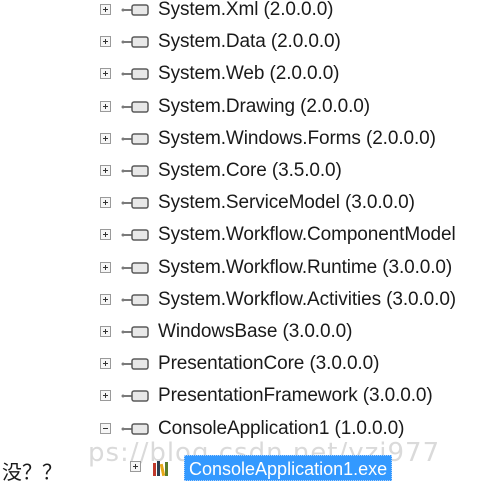 Image resolution: width=494 pixels, height=485 pixels. Describe the element at coordinates (305, 268) in the screenshot. I see `tree-node-label: System.Workflow.Runtime (3.0.0.0)` at that location.